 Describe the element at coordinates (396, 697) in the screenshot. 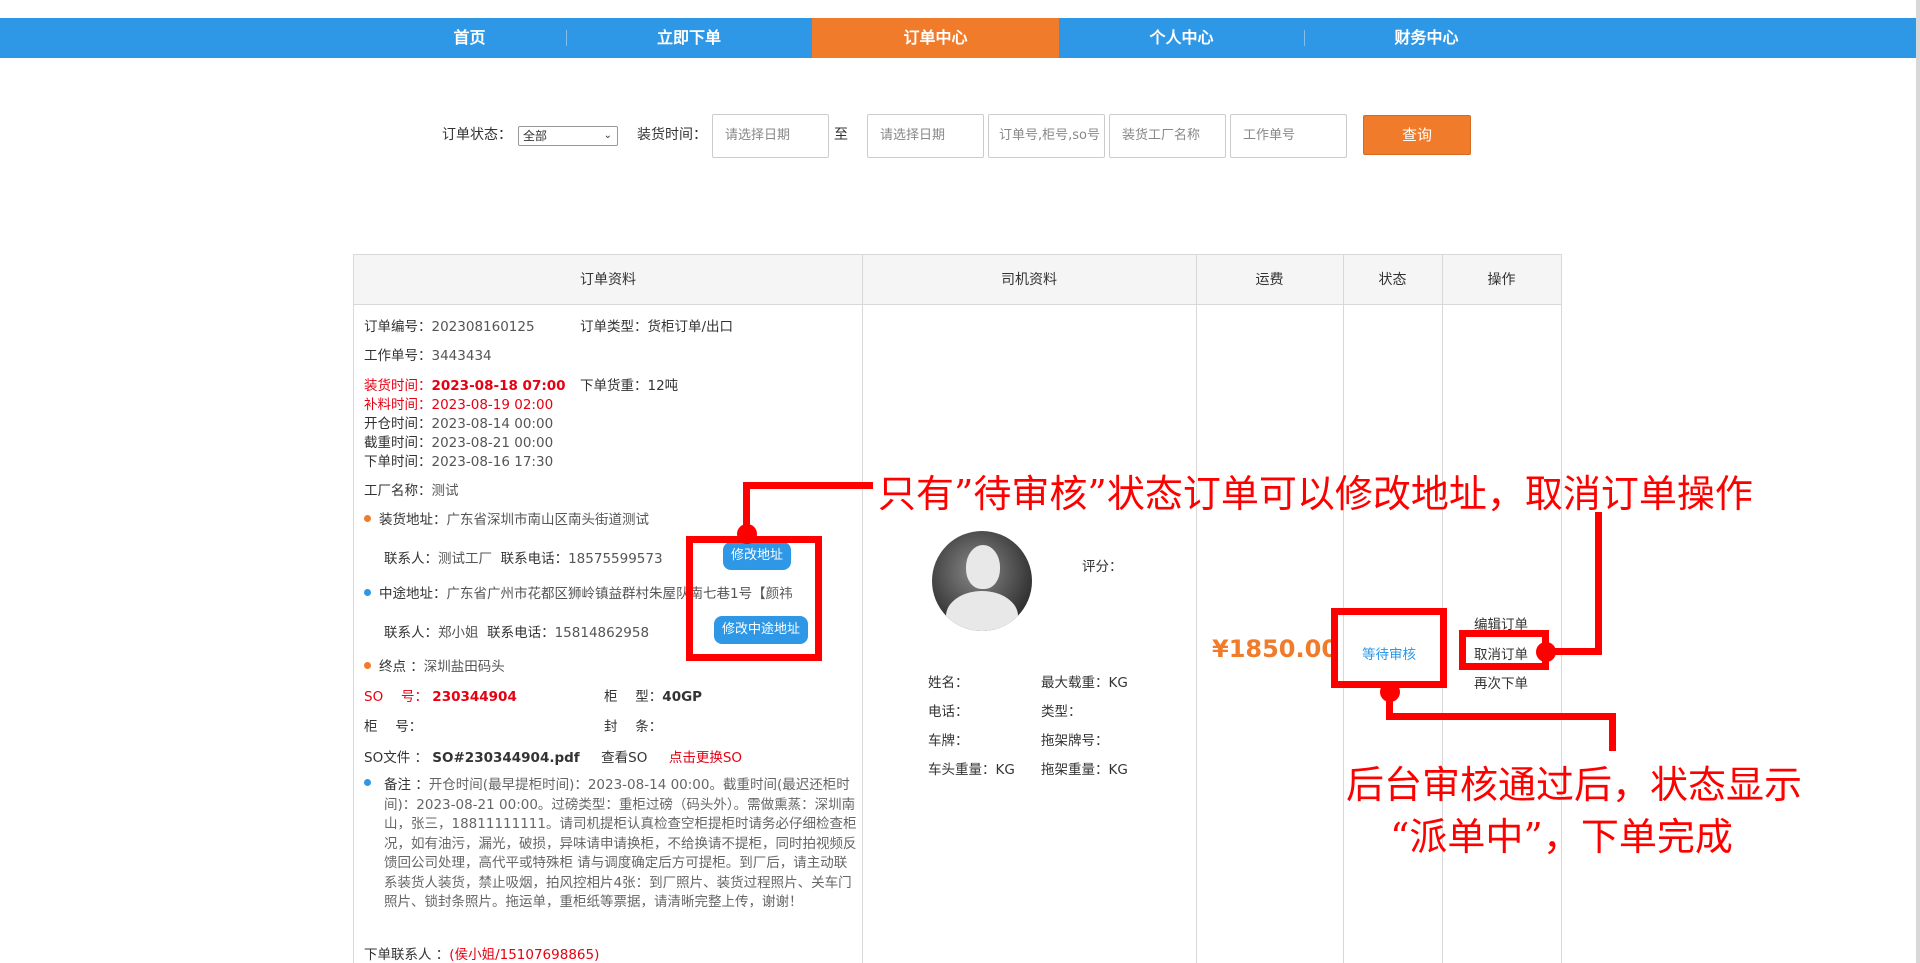

I see `so-label: SO 号：` at that location.